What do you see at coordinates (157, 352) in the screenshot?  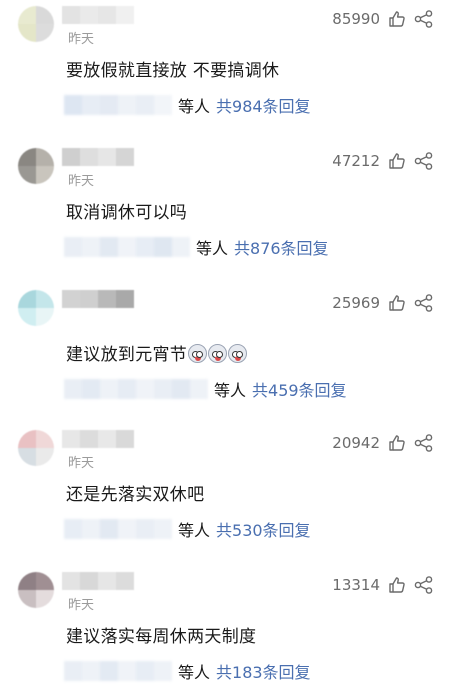 I see `comment-text: 建议放到元宵节` at bounding box center [157, 352].